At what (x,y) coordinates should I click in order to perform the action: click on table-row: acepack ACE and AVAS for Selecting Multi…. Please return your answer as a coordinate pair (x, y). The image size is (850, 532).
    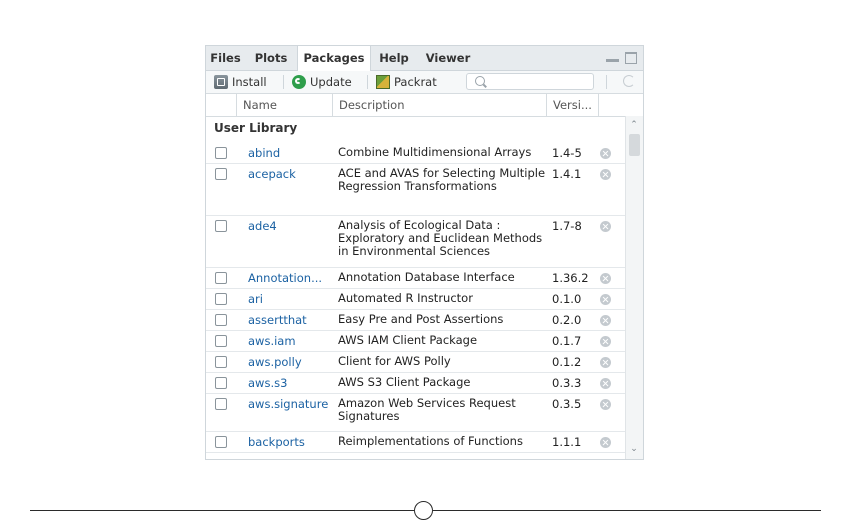
    Looking at the image, I should click on (415, 190).